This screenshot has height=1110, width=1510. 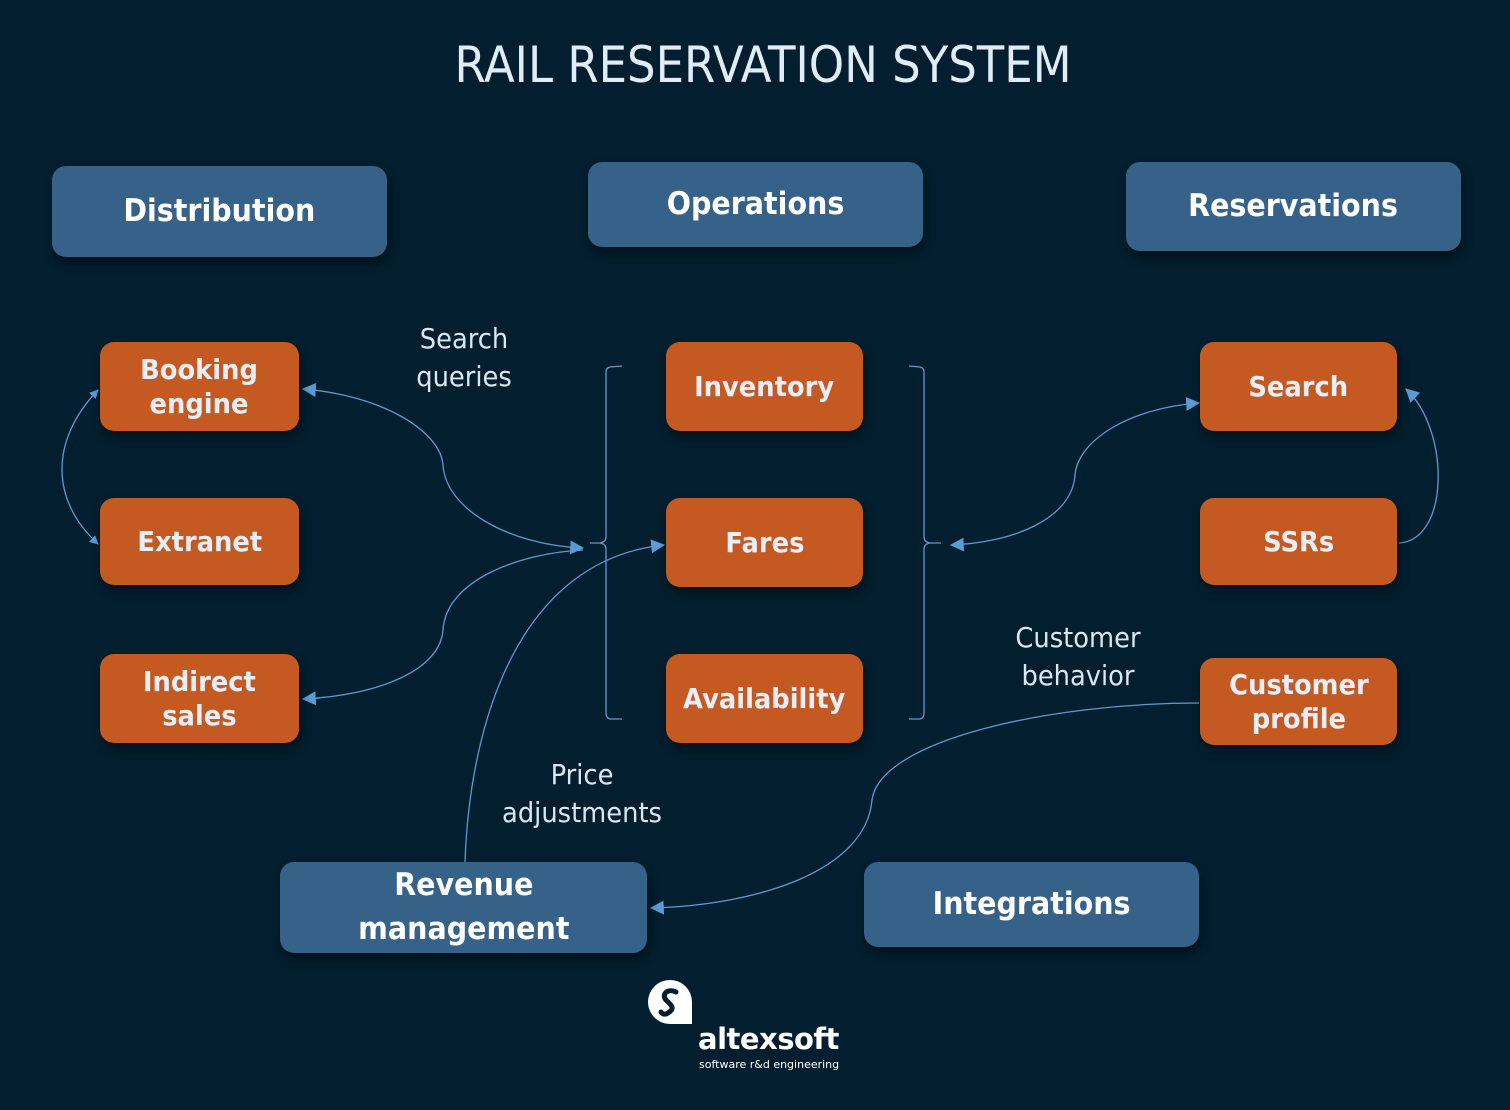 I want to click on flow-label-price-adjustments: Price adjustments, so click(x=582, y=793).